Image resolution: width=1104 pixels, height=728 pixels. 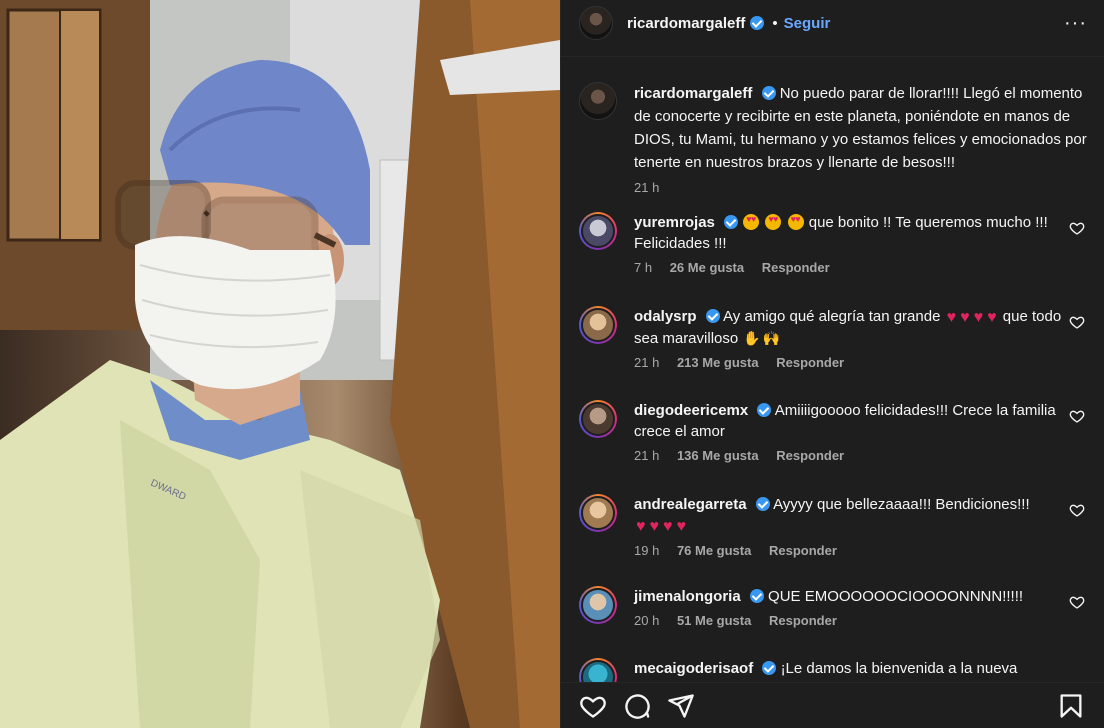 I want to click on comment-username: odalysrp, so click(x=665, y=316).